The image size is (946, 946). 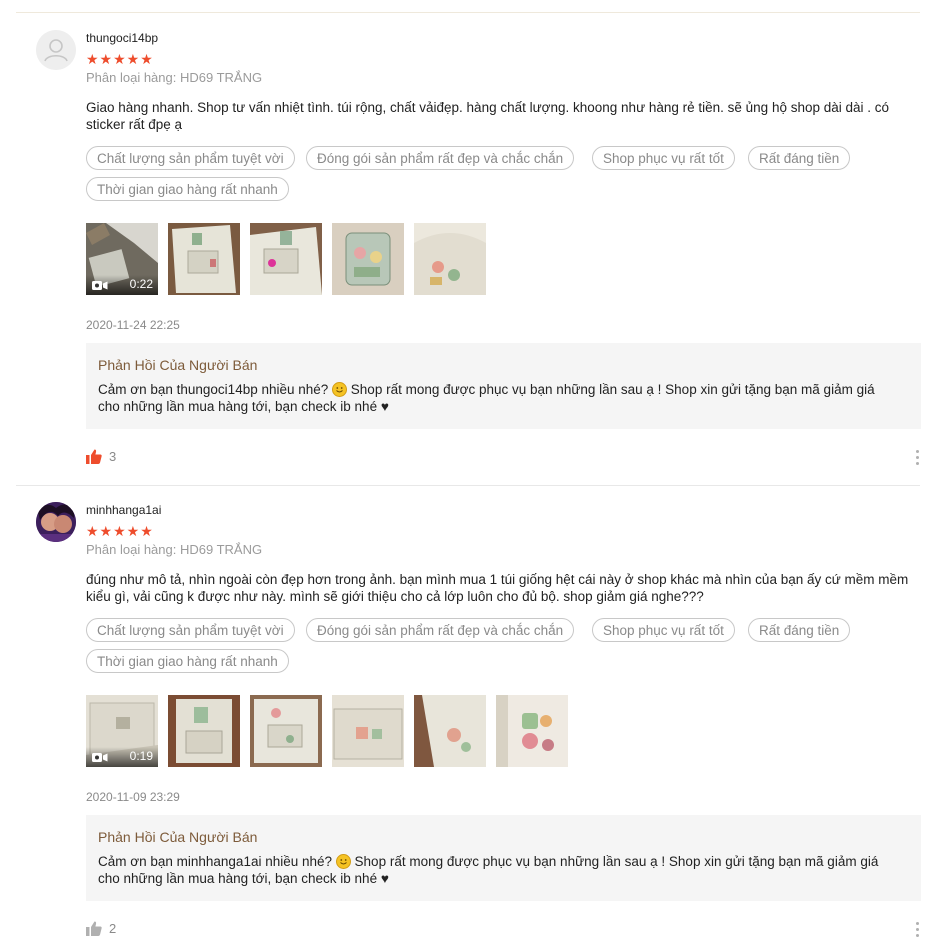 What do you see at coordinates (122, 731) in the screenshot?
I see `review-video-thumbnail: 0:19` at bounding box center [122, 731].